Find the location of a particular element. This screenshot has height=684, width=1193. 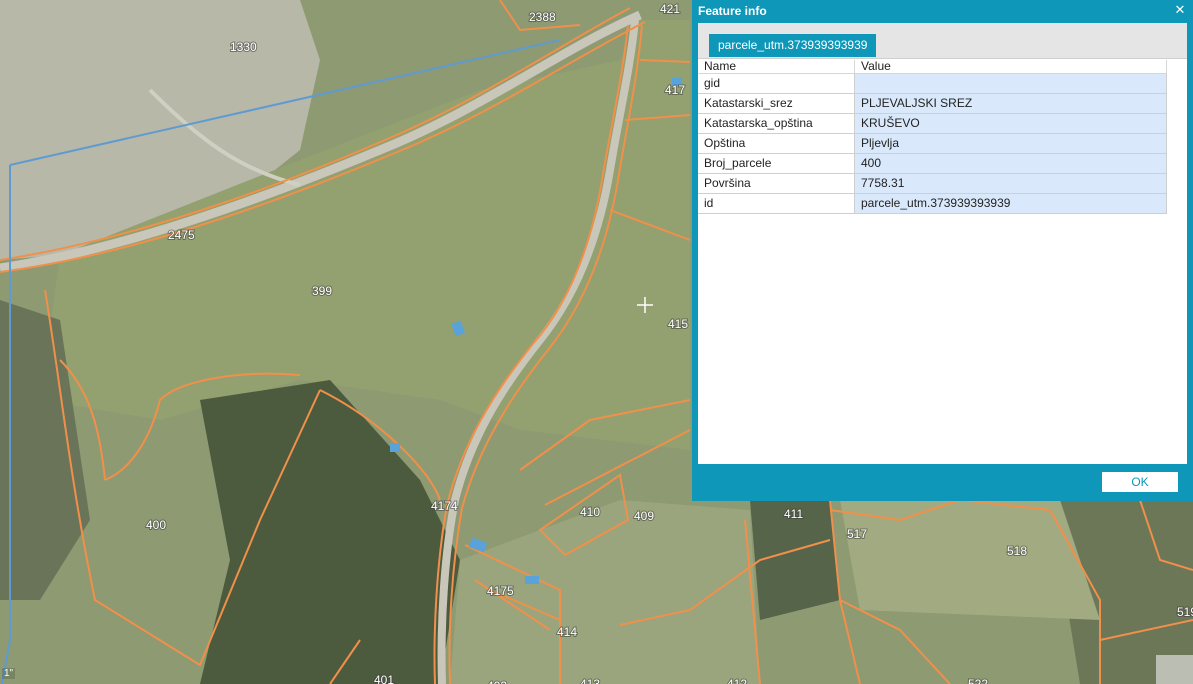

parcel-label: 412 is located at coordinates (737, 680).